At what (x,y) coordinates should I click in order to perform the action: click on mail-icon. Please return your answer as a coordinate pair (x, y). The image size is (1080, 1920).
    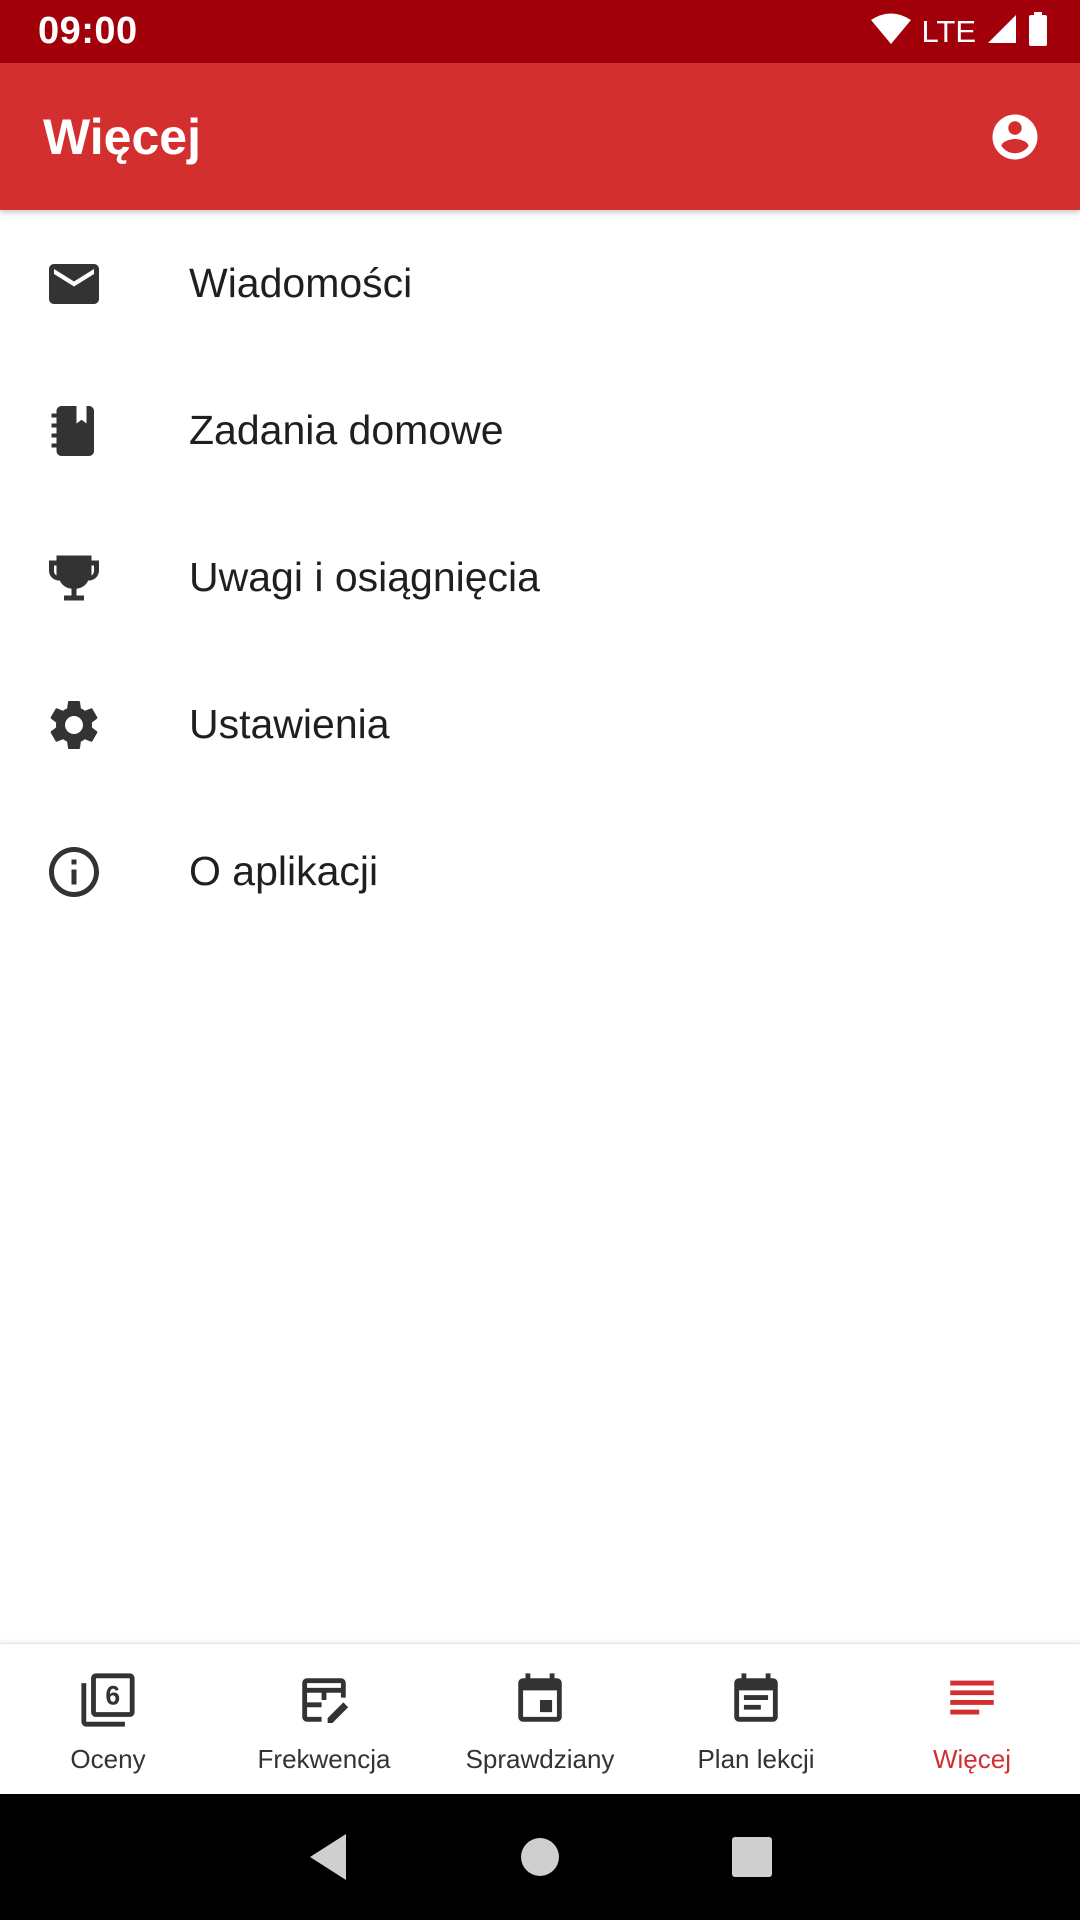
    Looking at the image, I should click on (73, 283).